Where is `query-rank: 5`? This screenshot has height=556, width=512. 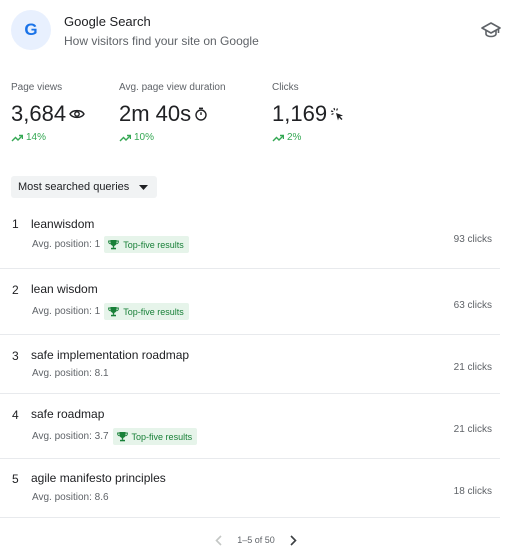
query-rank: 5 is located at coordinates (15, 479).